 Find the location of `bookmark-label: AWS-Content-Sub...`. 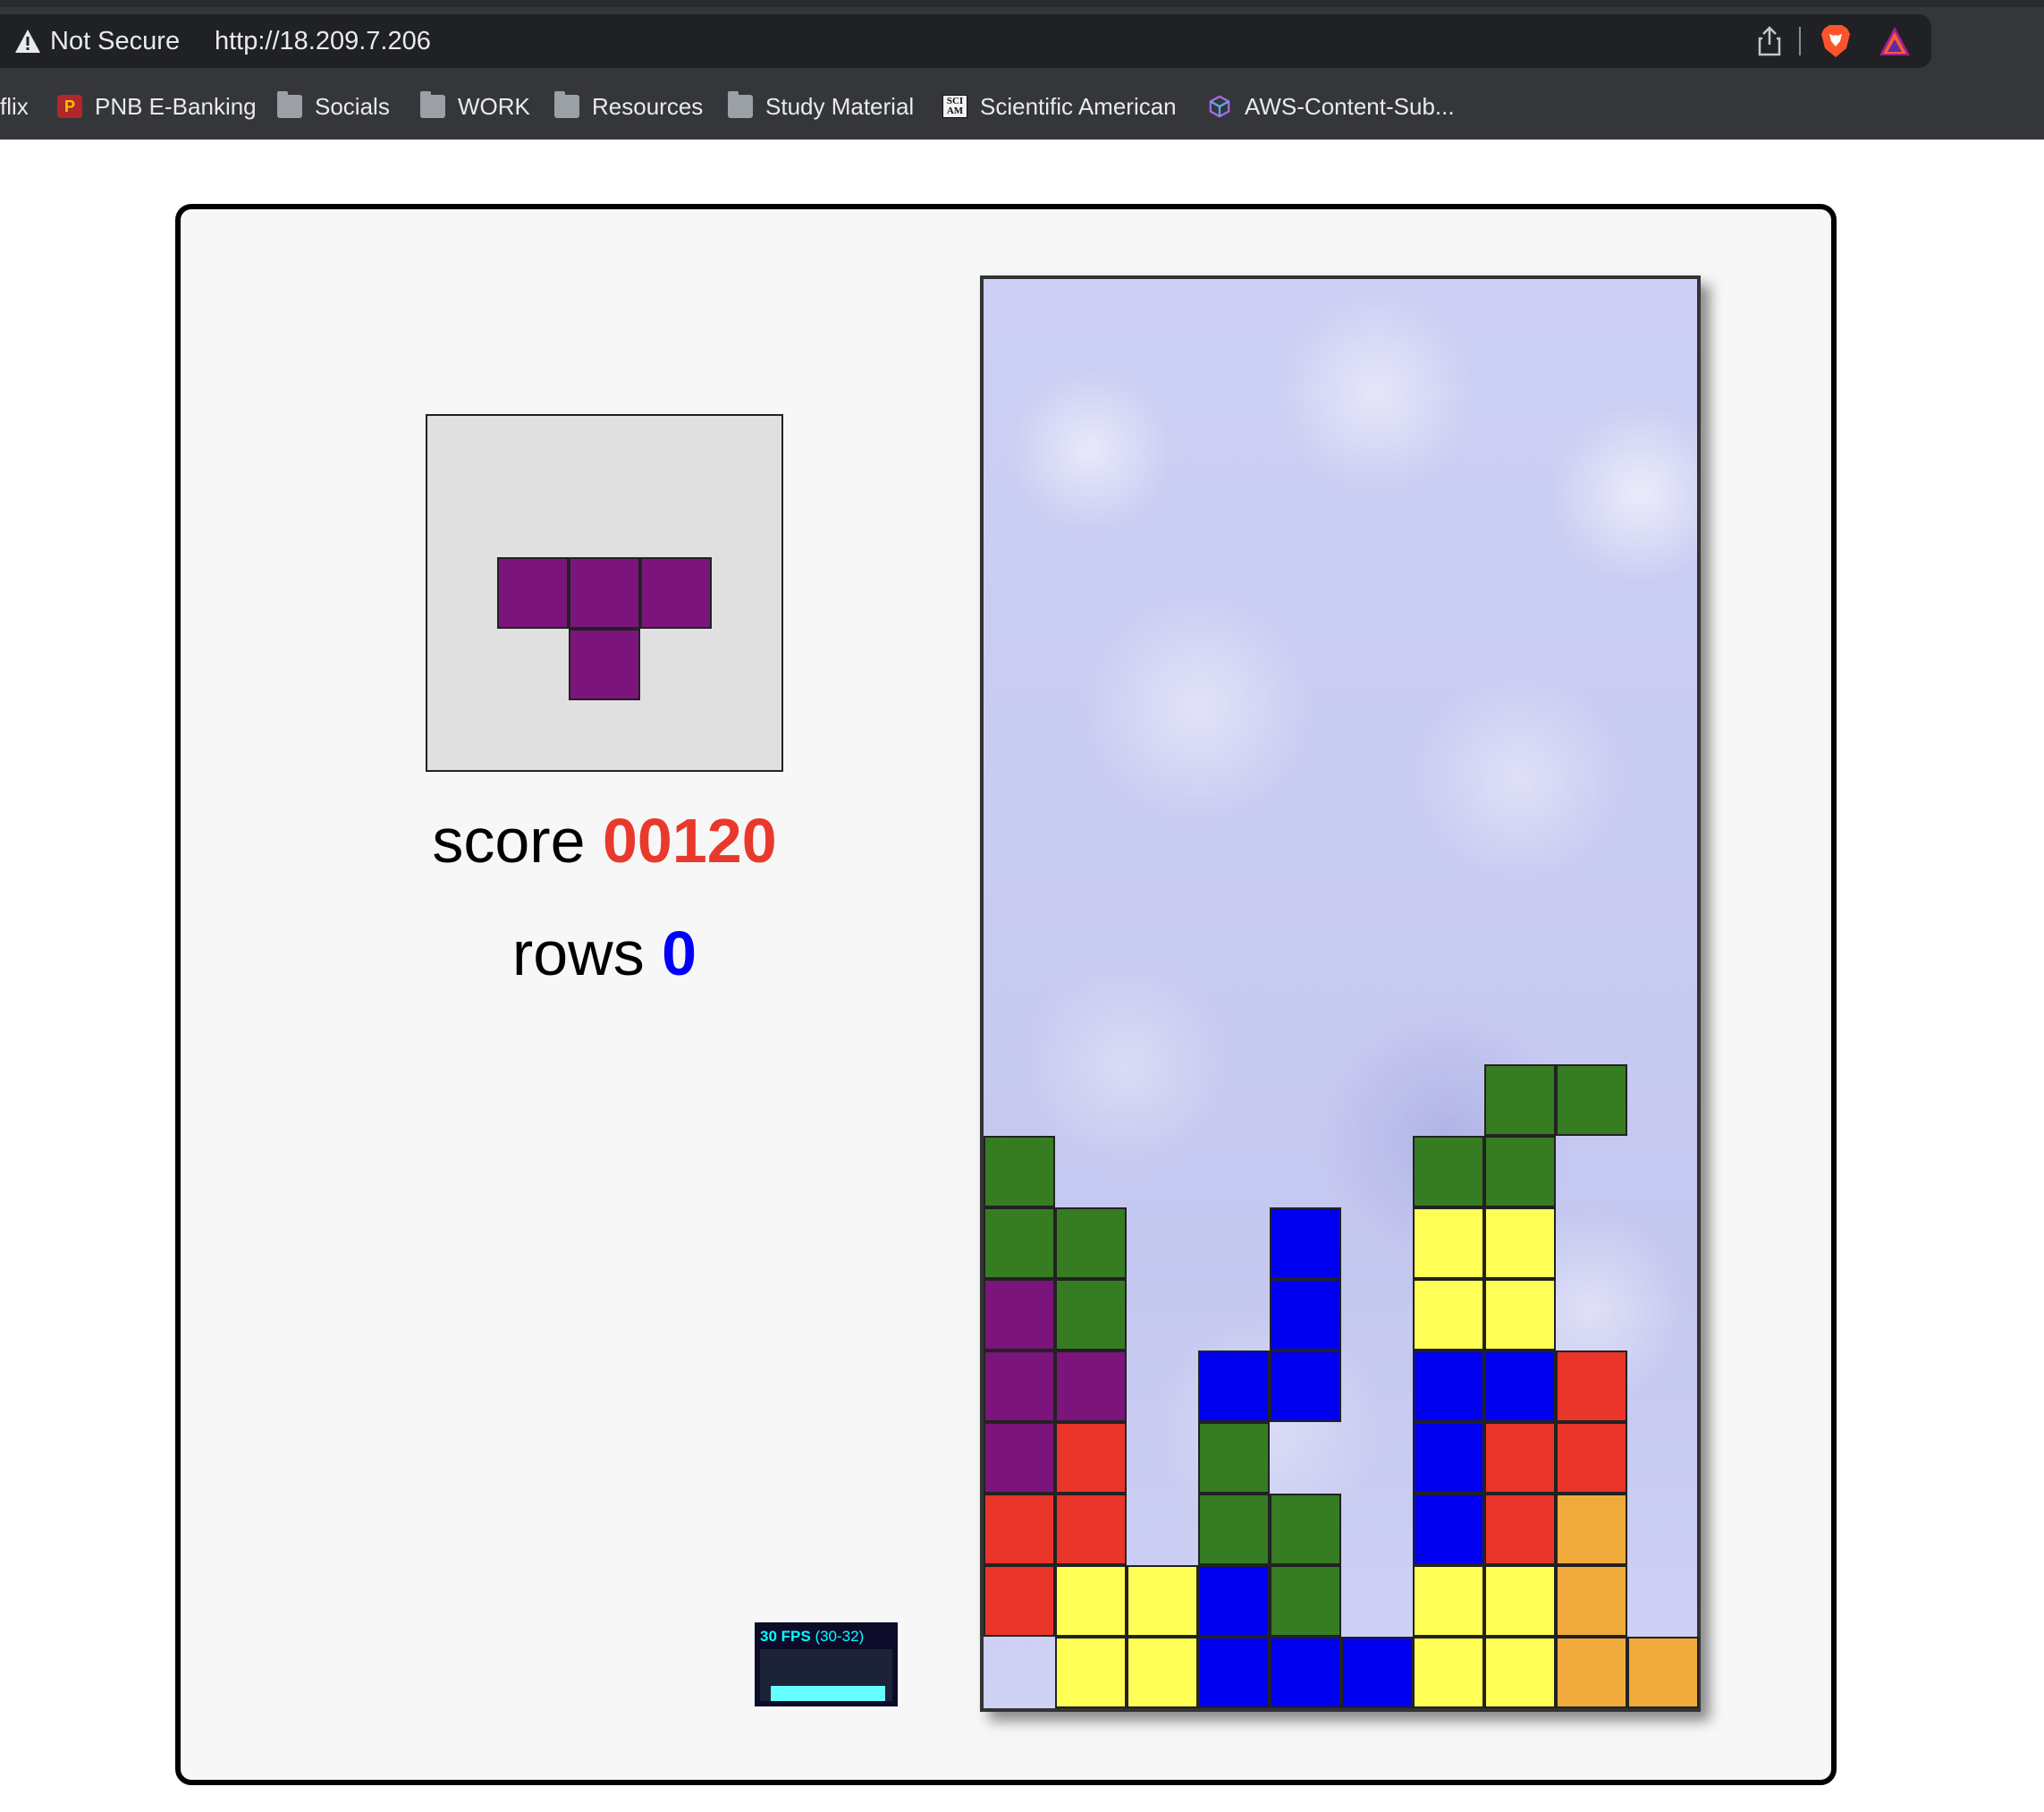

bookmark-label: AWS-Content-Sub... is located at coordinates (1350, 106).